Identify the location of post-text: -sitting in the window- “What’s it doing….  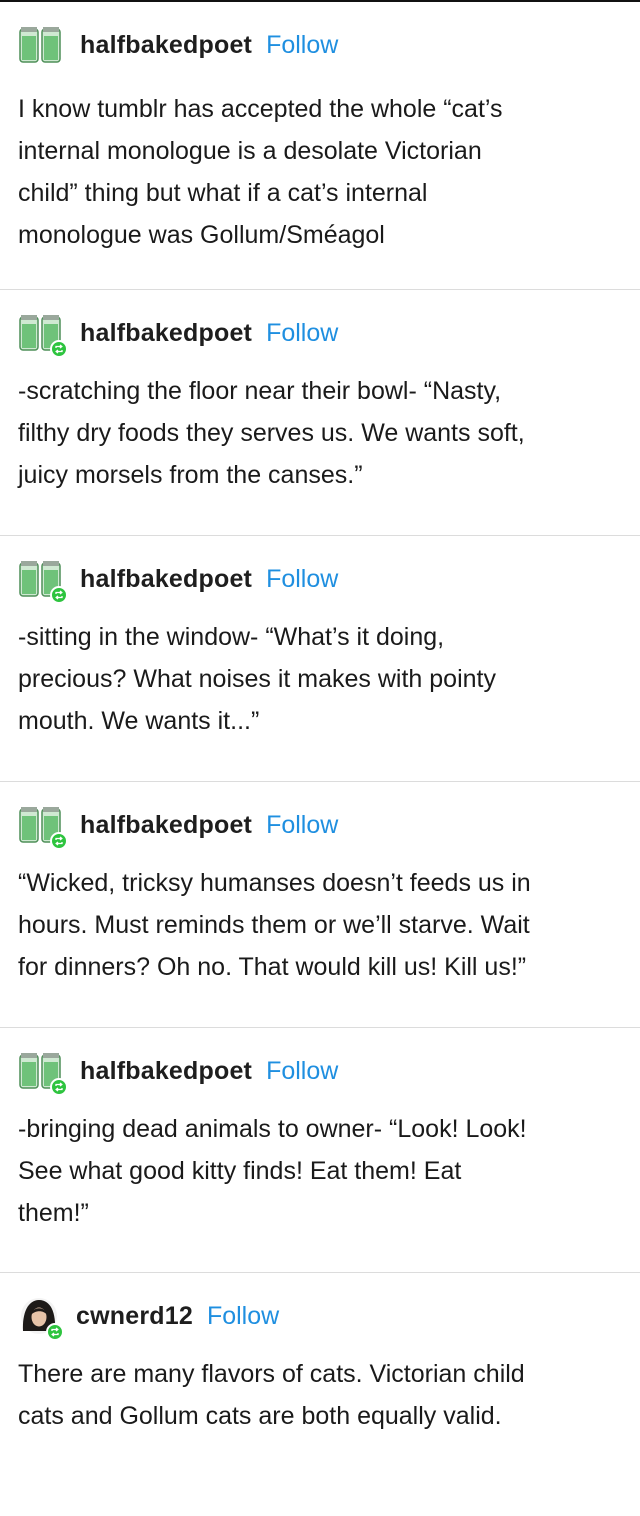
(257, 679).